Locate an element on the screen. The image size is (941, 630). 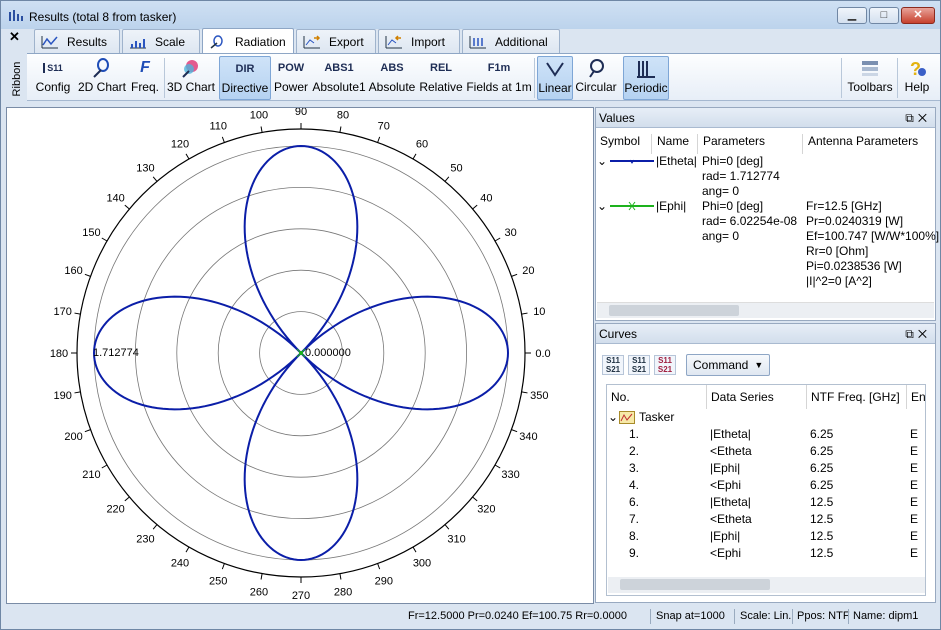
polar-tick-label: 270 is located at coordinates (301, 596).